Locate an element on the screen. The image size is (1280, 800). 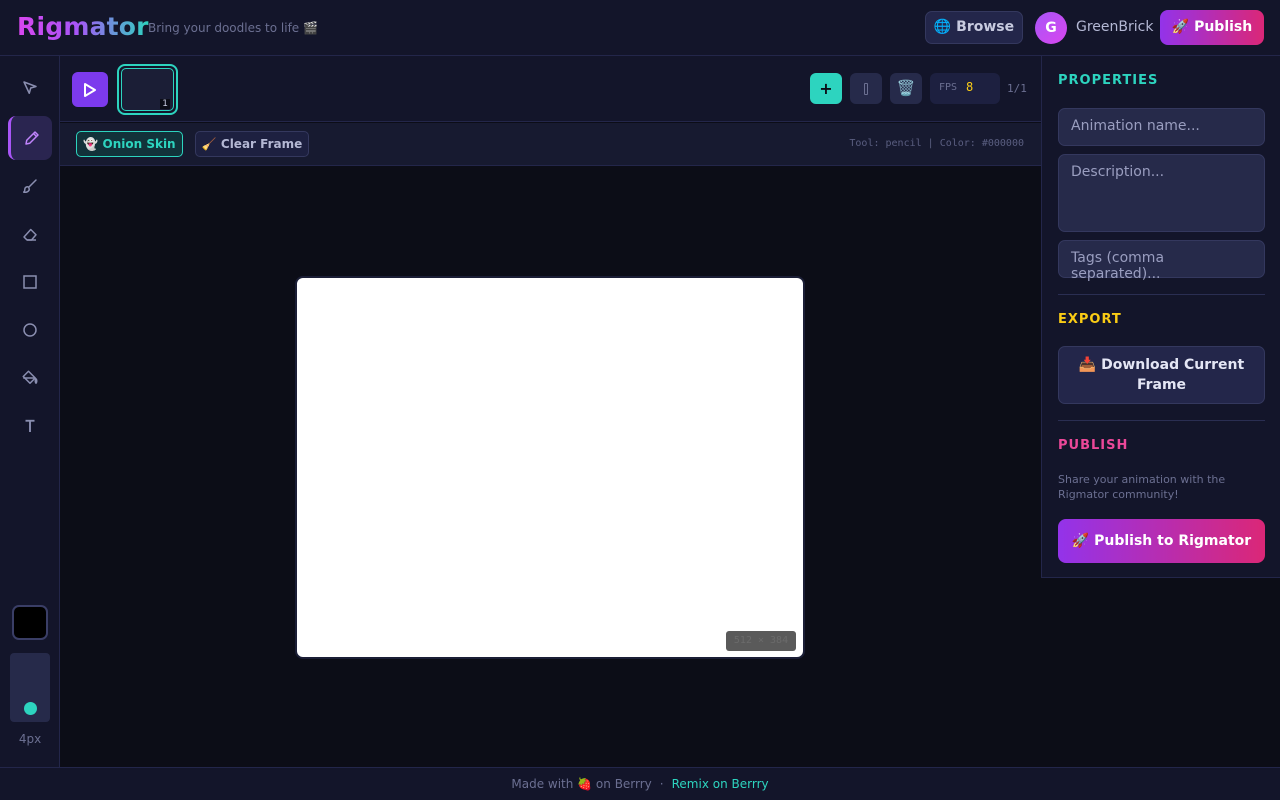
frame-counter: 1/1 is located at coordinates (1017, 88).